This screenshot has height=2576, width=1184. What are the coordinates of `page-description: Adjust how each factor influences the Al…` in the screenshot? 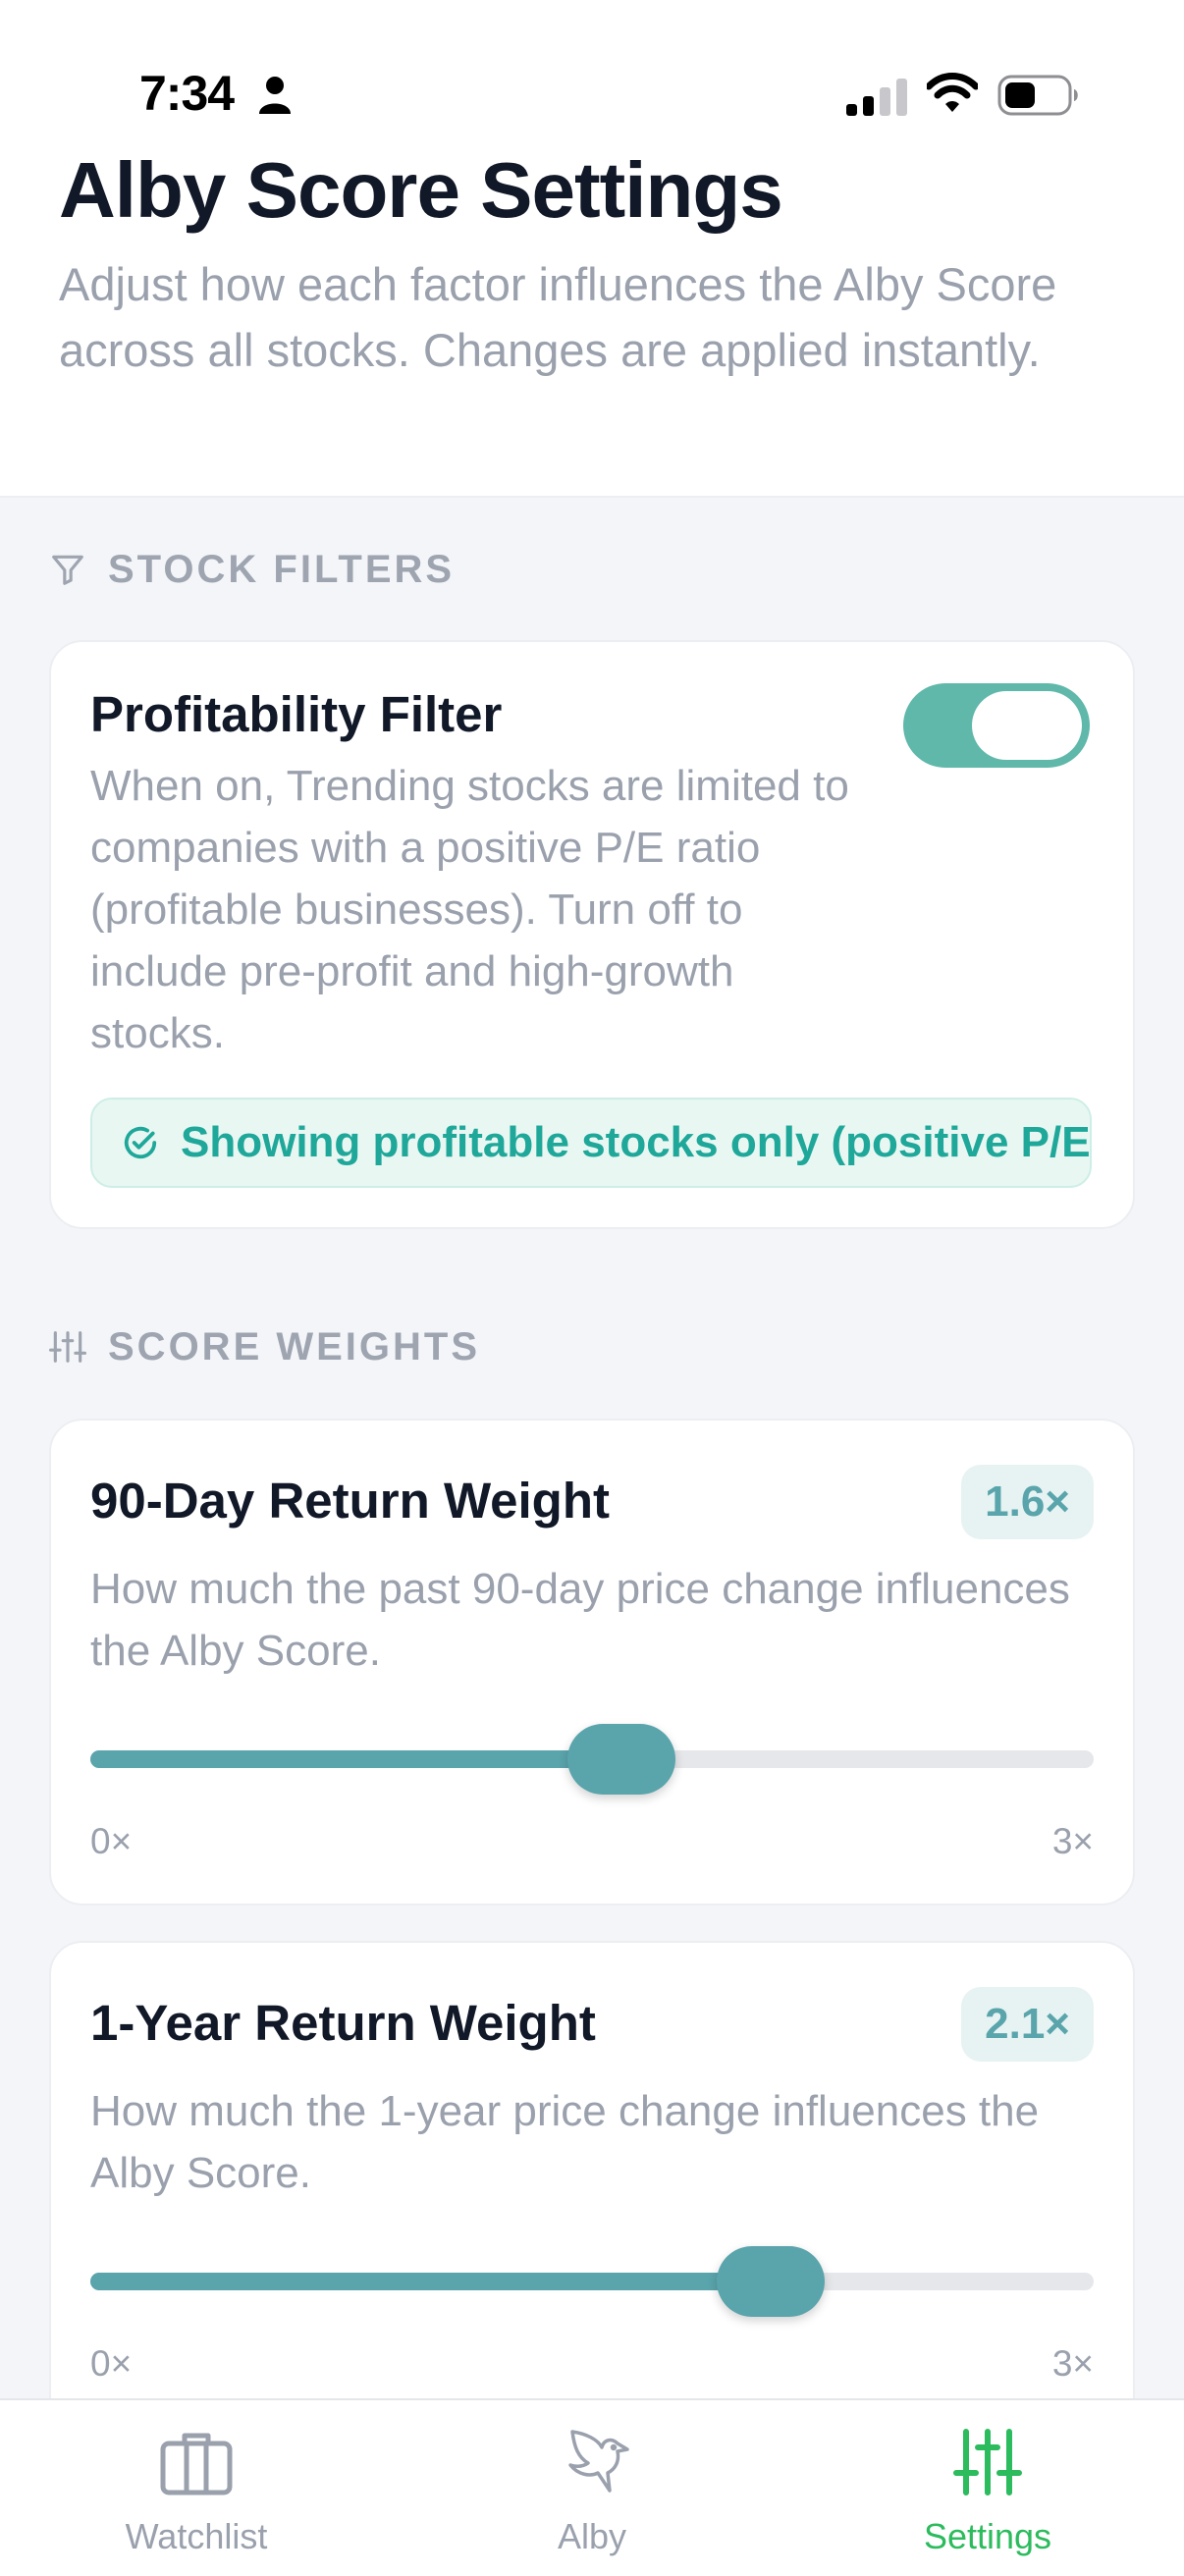 It's located at (558, 317).